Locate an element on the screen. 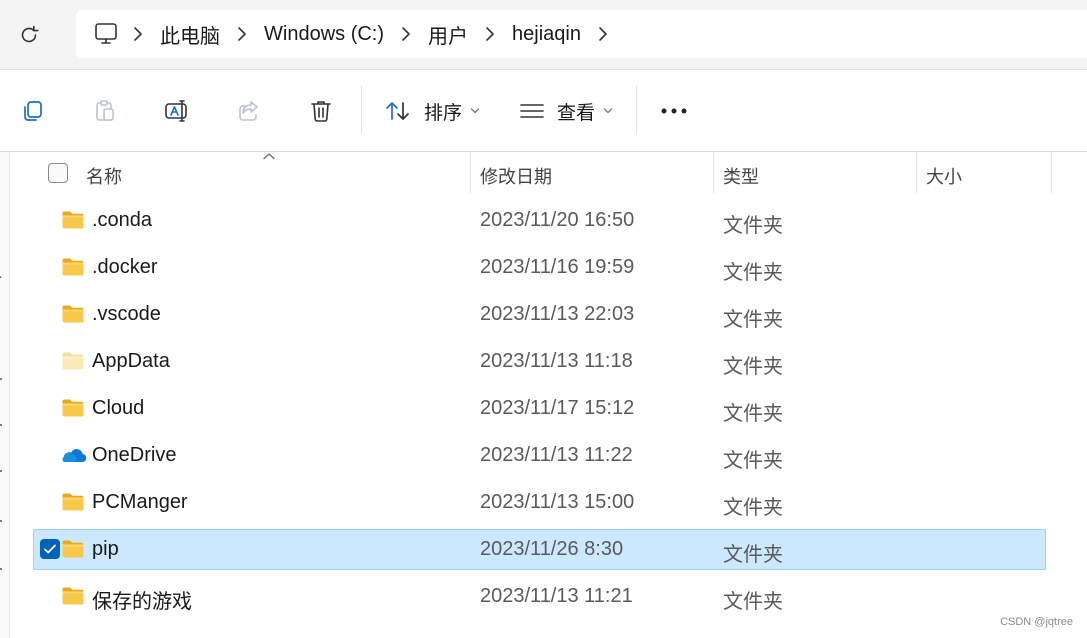 The image size is (1087, 638). view-list-icon is located at coordinates (532, 111).